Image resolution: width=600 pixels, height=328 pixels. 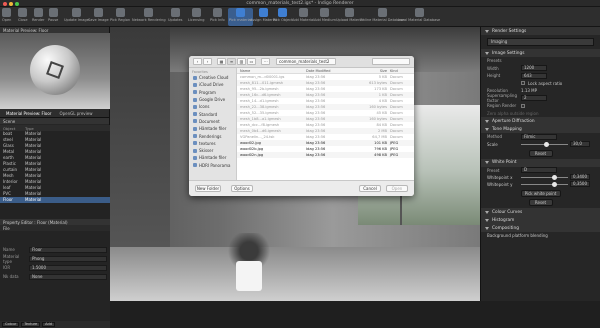 I want to click on back-icon: ‹, so click(x=197, y=61).